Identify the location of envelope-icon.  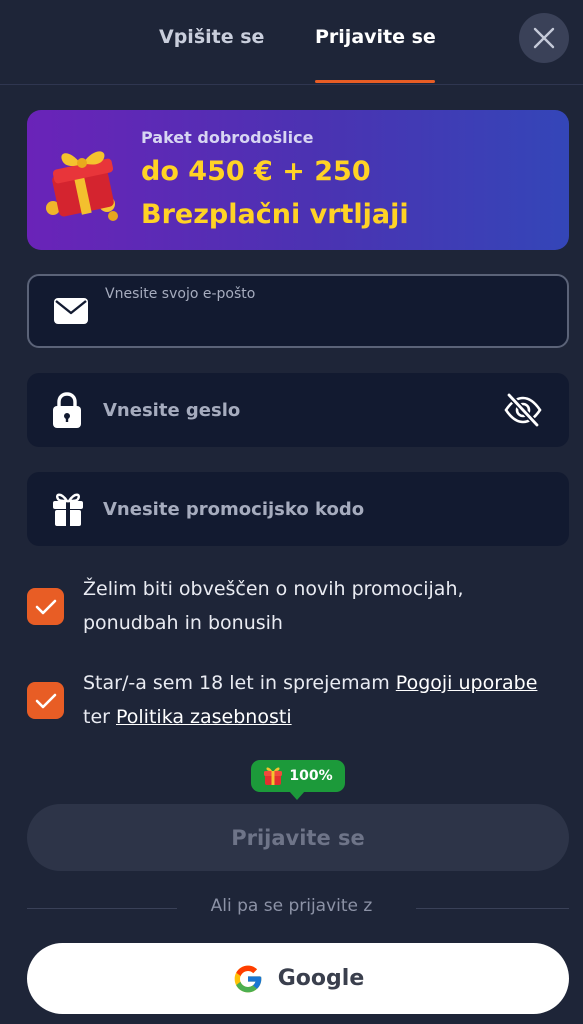
(71, 311).